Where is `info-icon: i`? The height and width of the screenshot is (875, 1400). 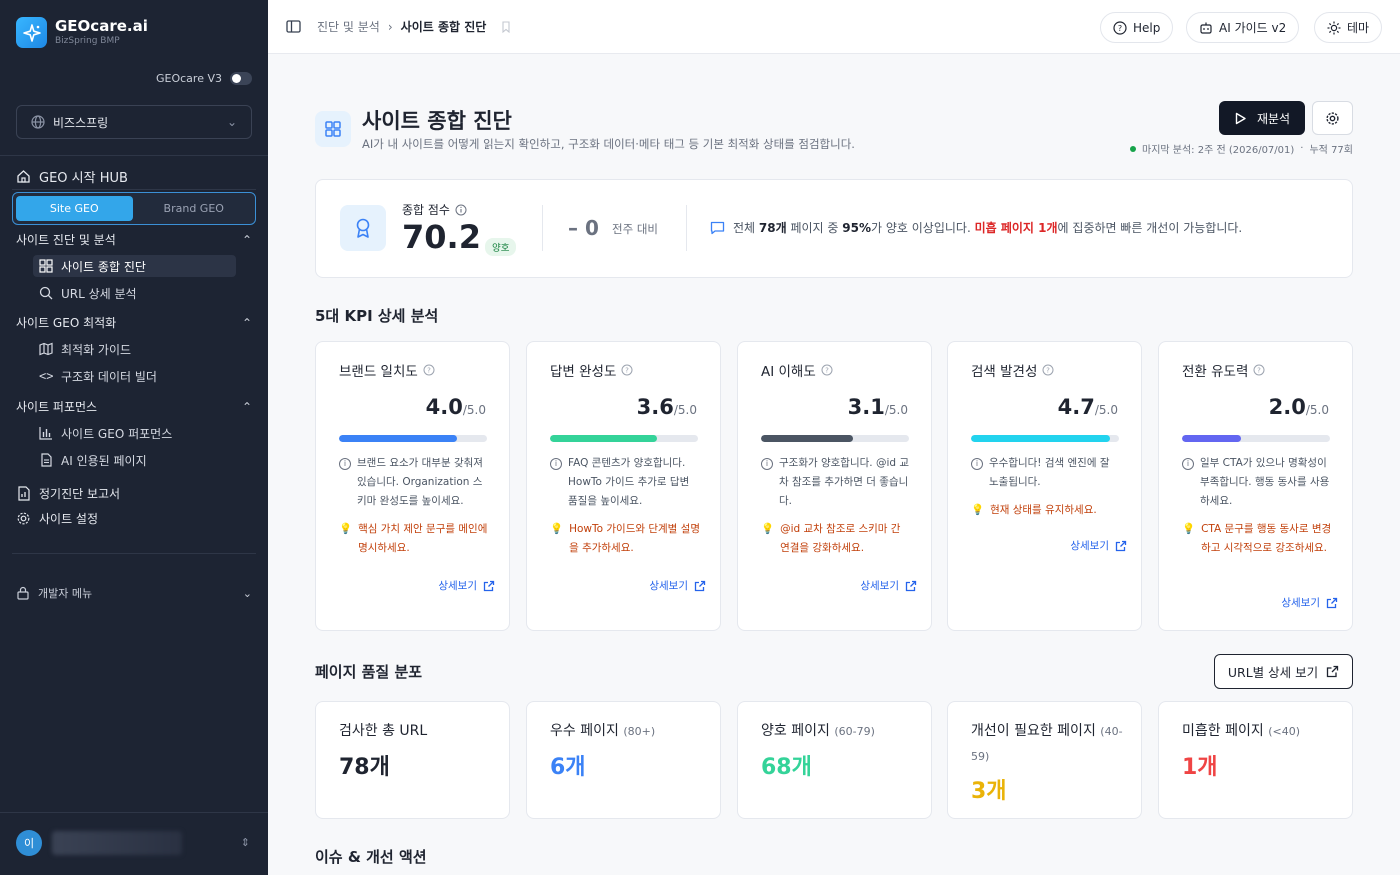
info-icon: i is located at coordinates (767, 464).